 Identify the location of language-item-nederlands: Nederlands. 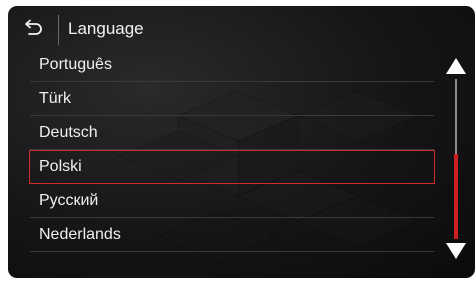
(232, 235).